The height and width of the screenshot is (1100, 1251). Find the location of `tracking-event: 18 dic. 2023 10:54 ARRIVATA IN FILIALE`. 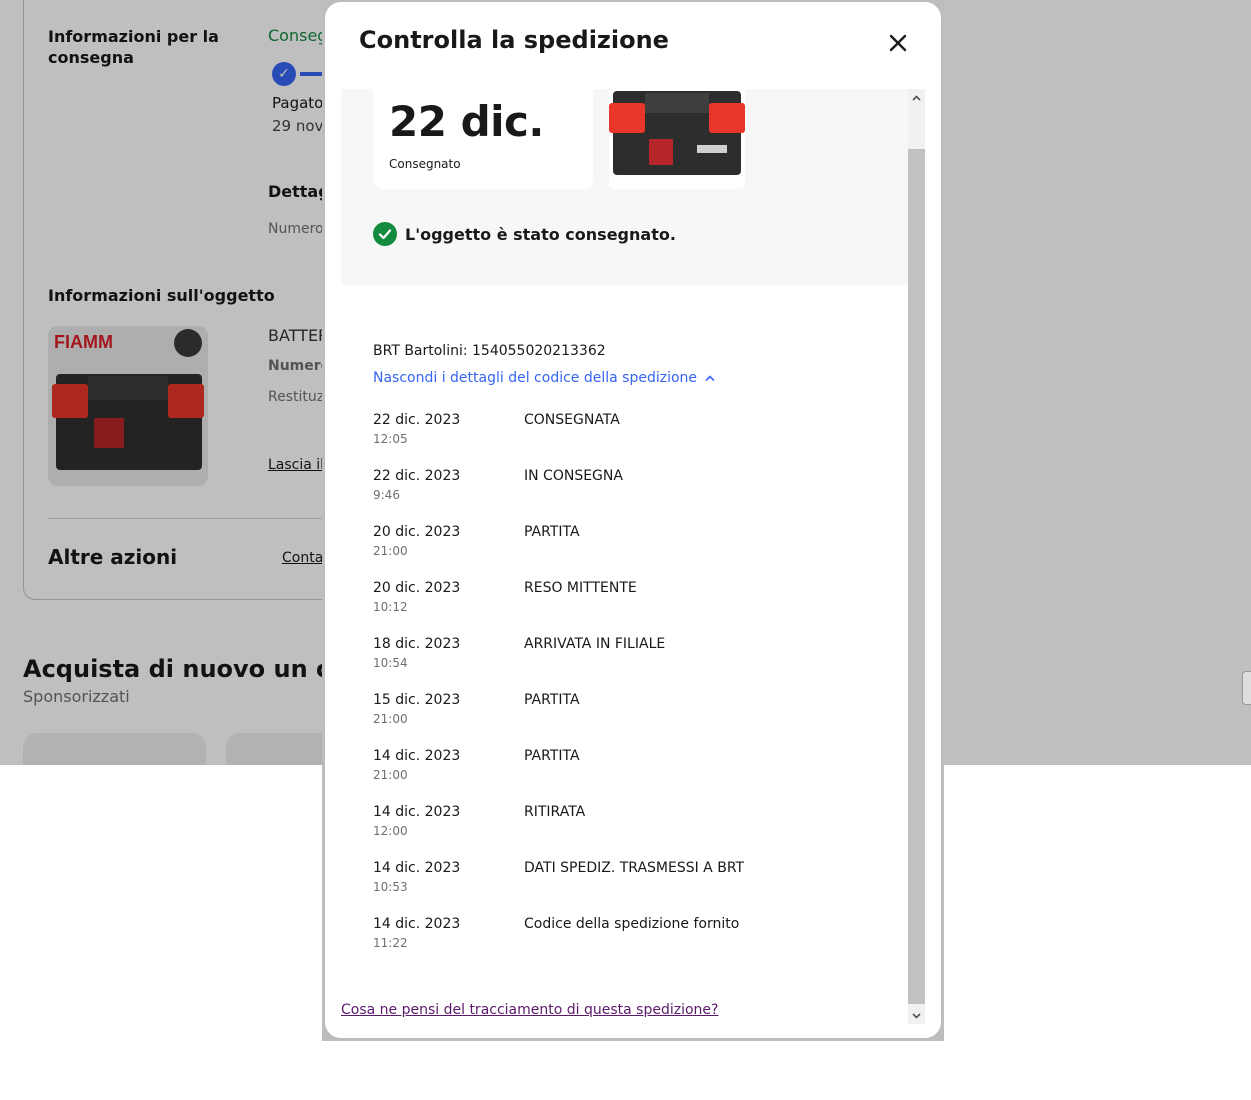

tracking-event: 18 dic. 2023 10:54 ARRIVATA IN FILIALE is located at coordinates (613, 664).